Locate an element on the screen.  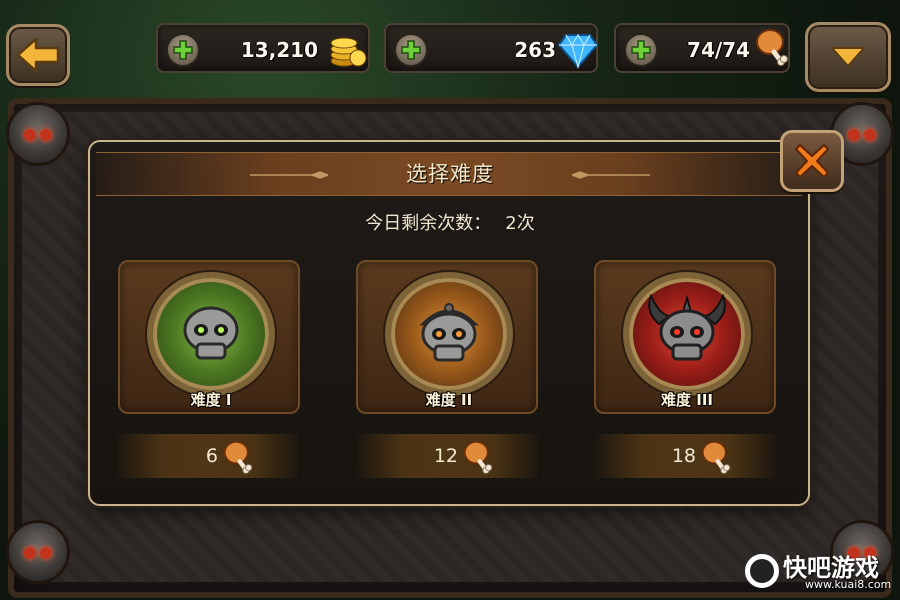
blue-diamond-icon is located at coordinates (578, 51).